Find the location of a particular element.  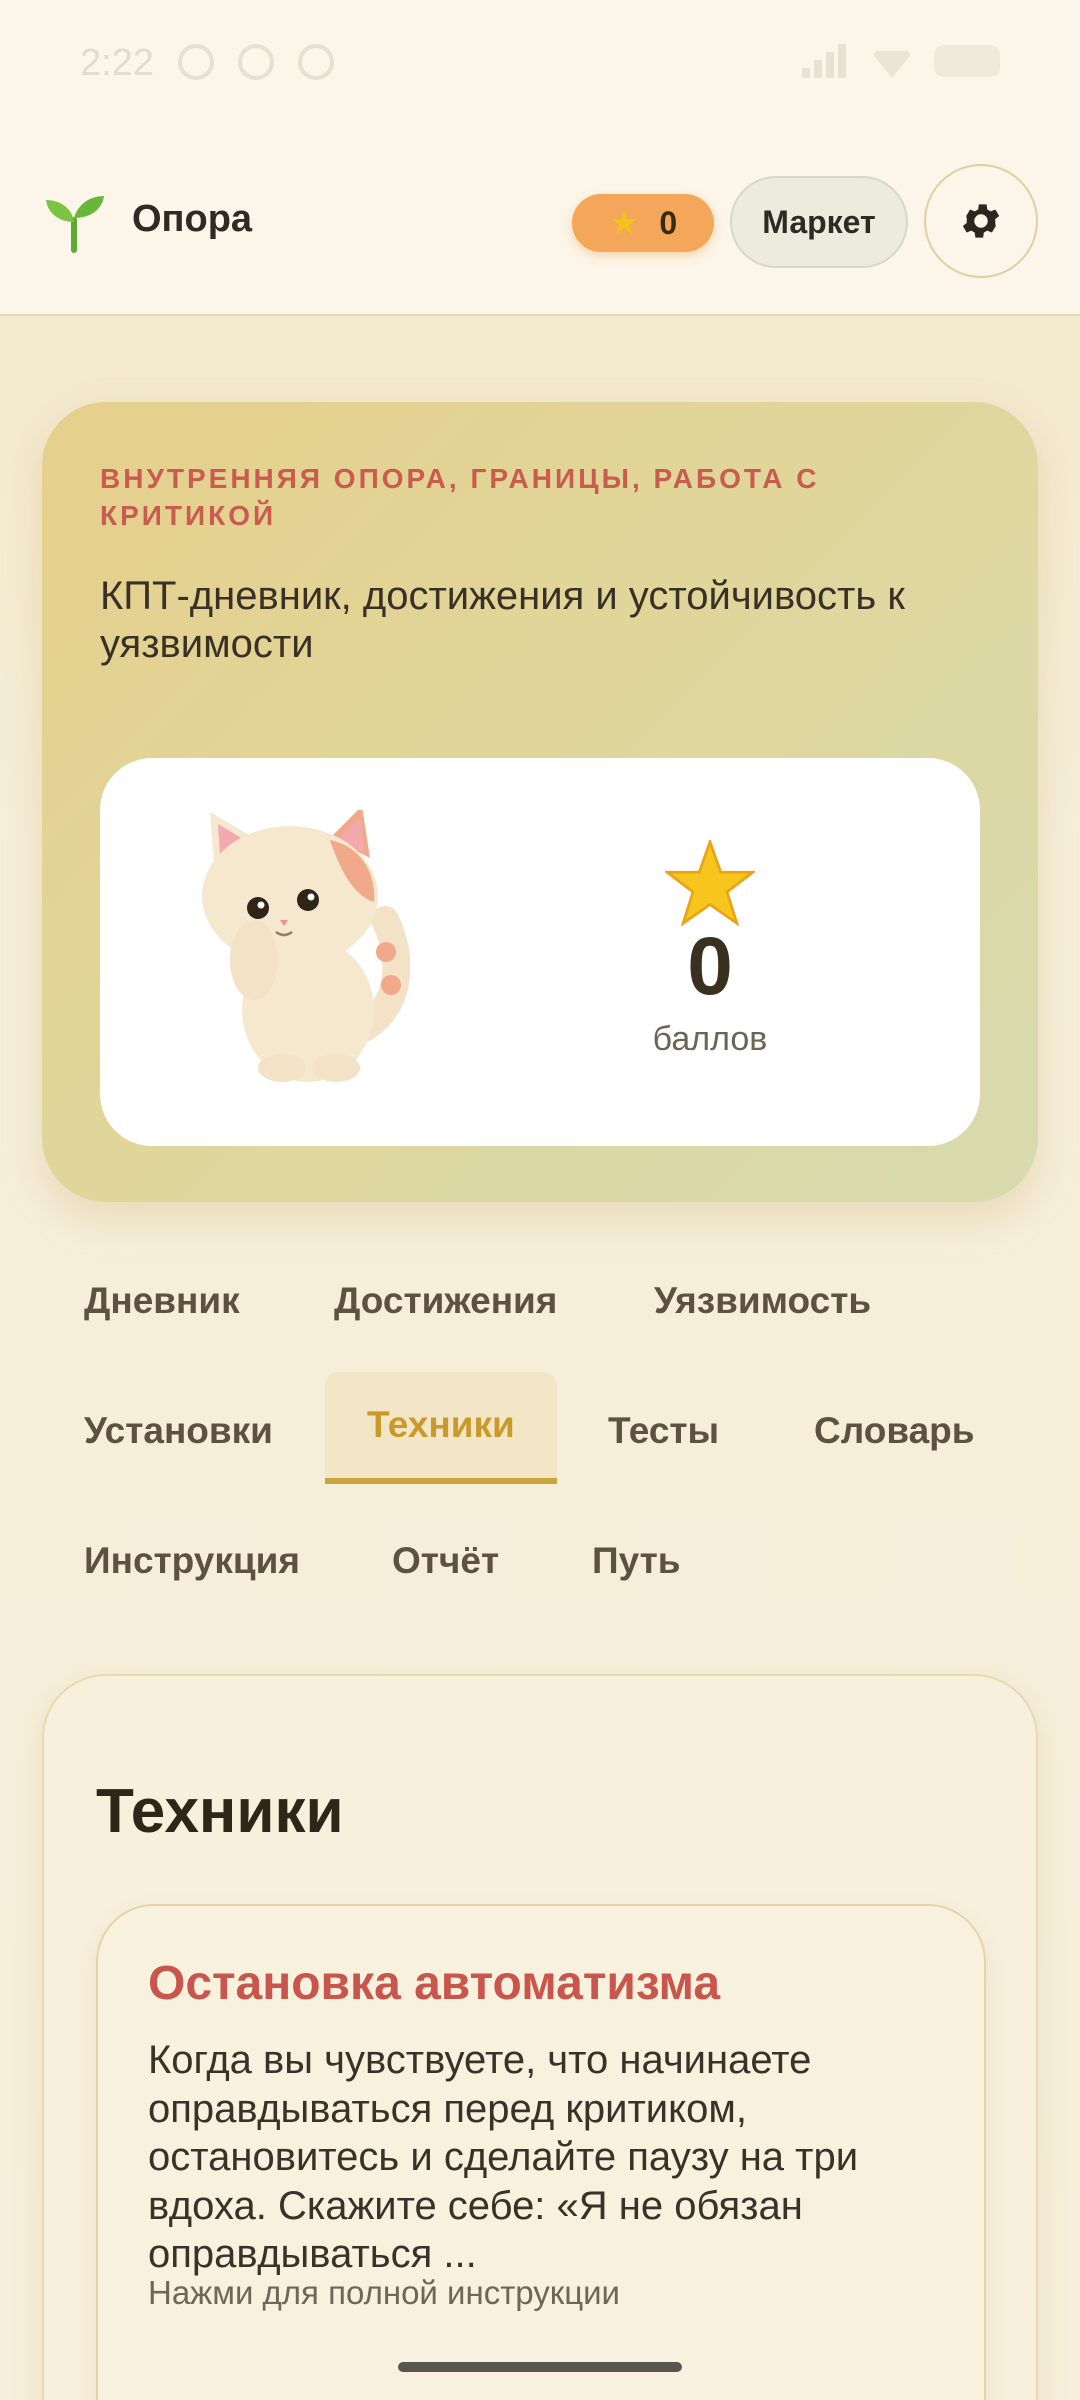

status-bar: 2:22 is located at coordinates (540, 65).